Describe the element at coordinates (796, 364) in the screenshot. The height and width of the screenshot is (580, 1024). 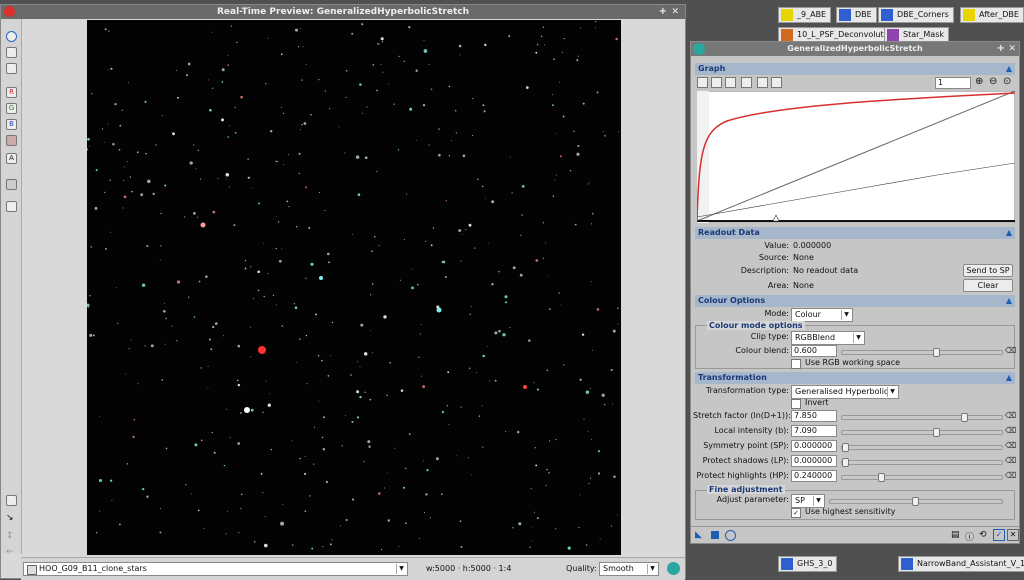
I see `use-rgb-checkbox` at that location.